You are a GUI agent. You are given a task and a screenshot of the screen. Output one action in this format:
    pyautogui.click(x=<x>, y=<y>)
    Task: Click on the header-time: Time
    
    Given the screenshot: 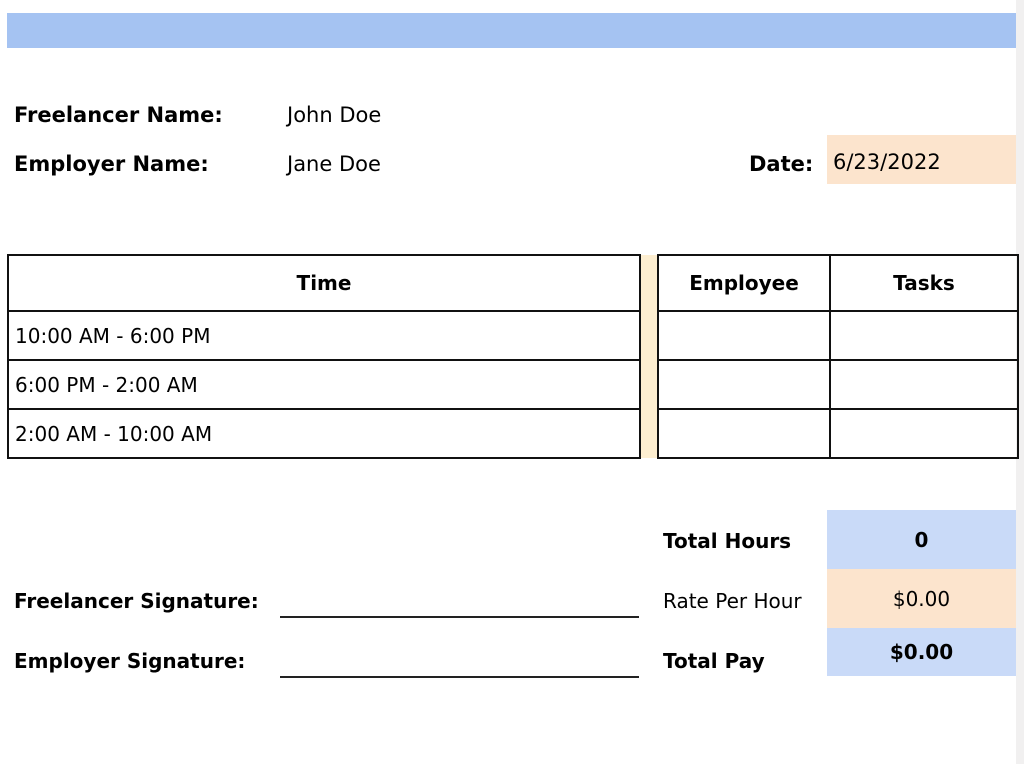 What is the action you would take?
    pyautogui.click(x=324, y=283)
    